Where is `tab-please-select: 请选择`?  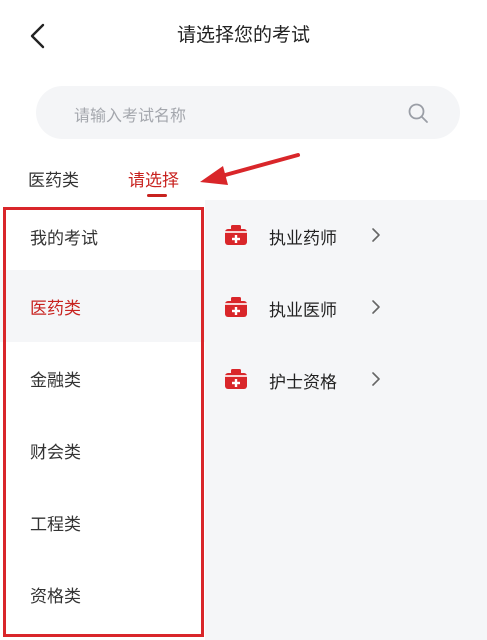
tab-please-select: 请选择 is located at coordinates (153, 178).